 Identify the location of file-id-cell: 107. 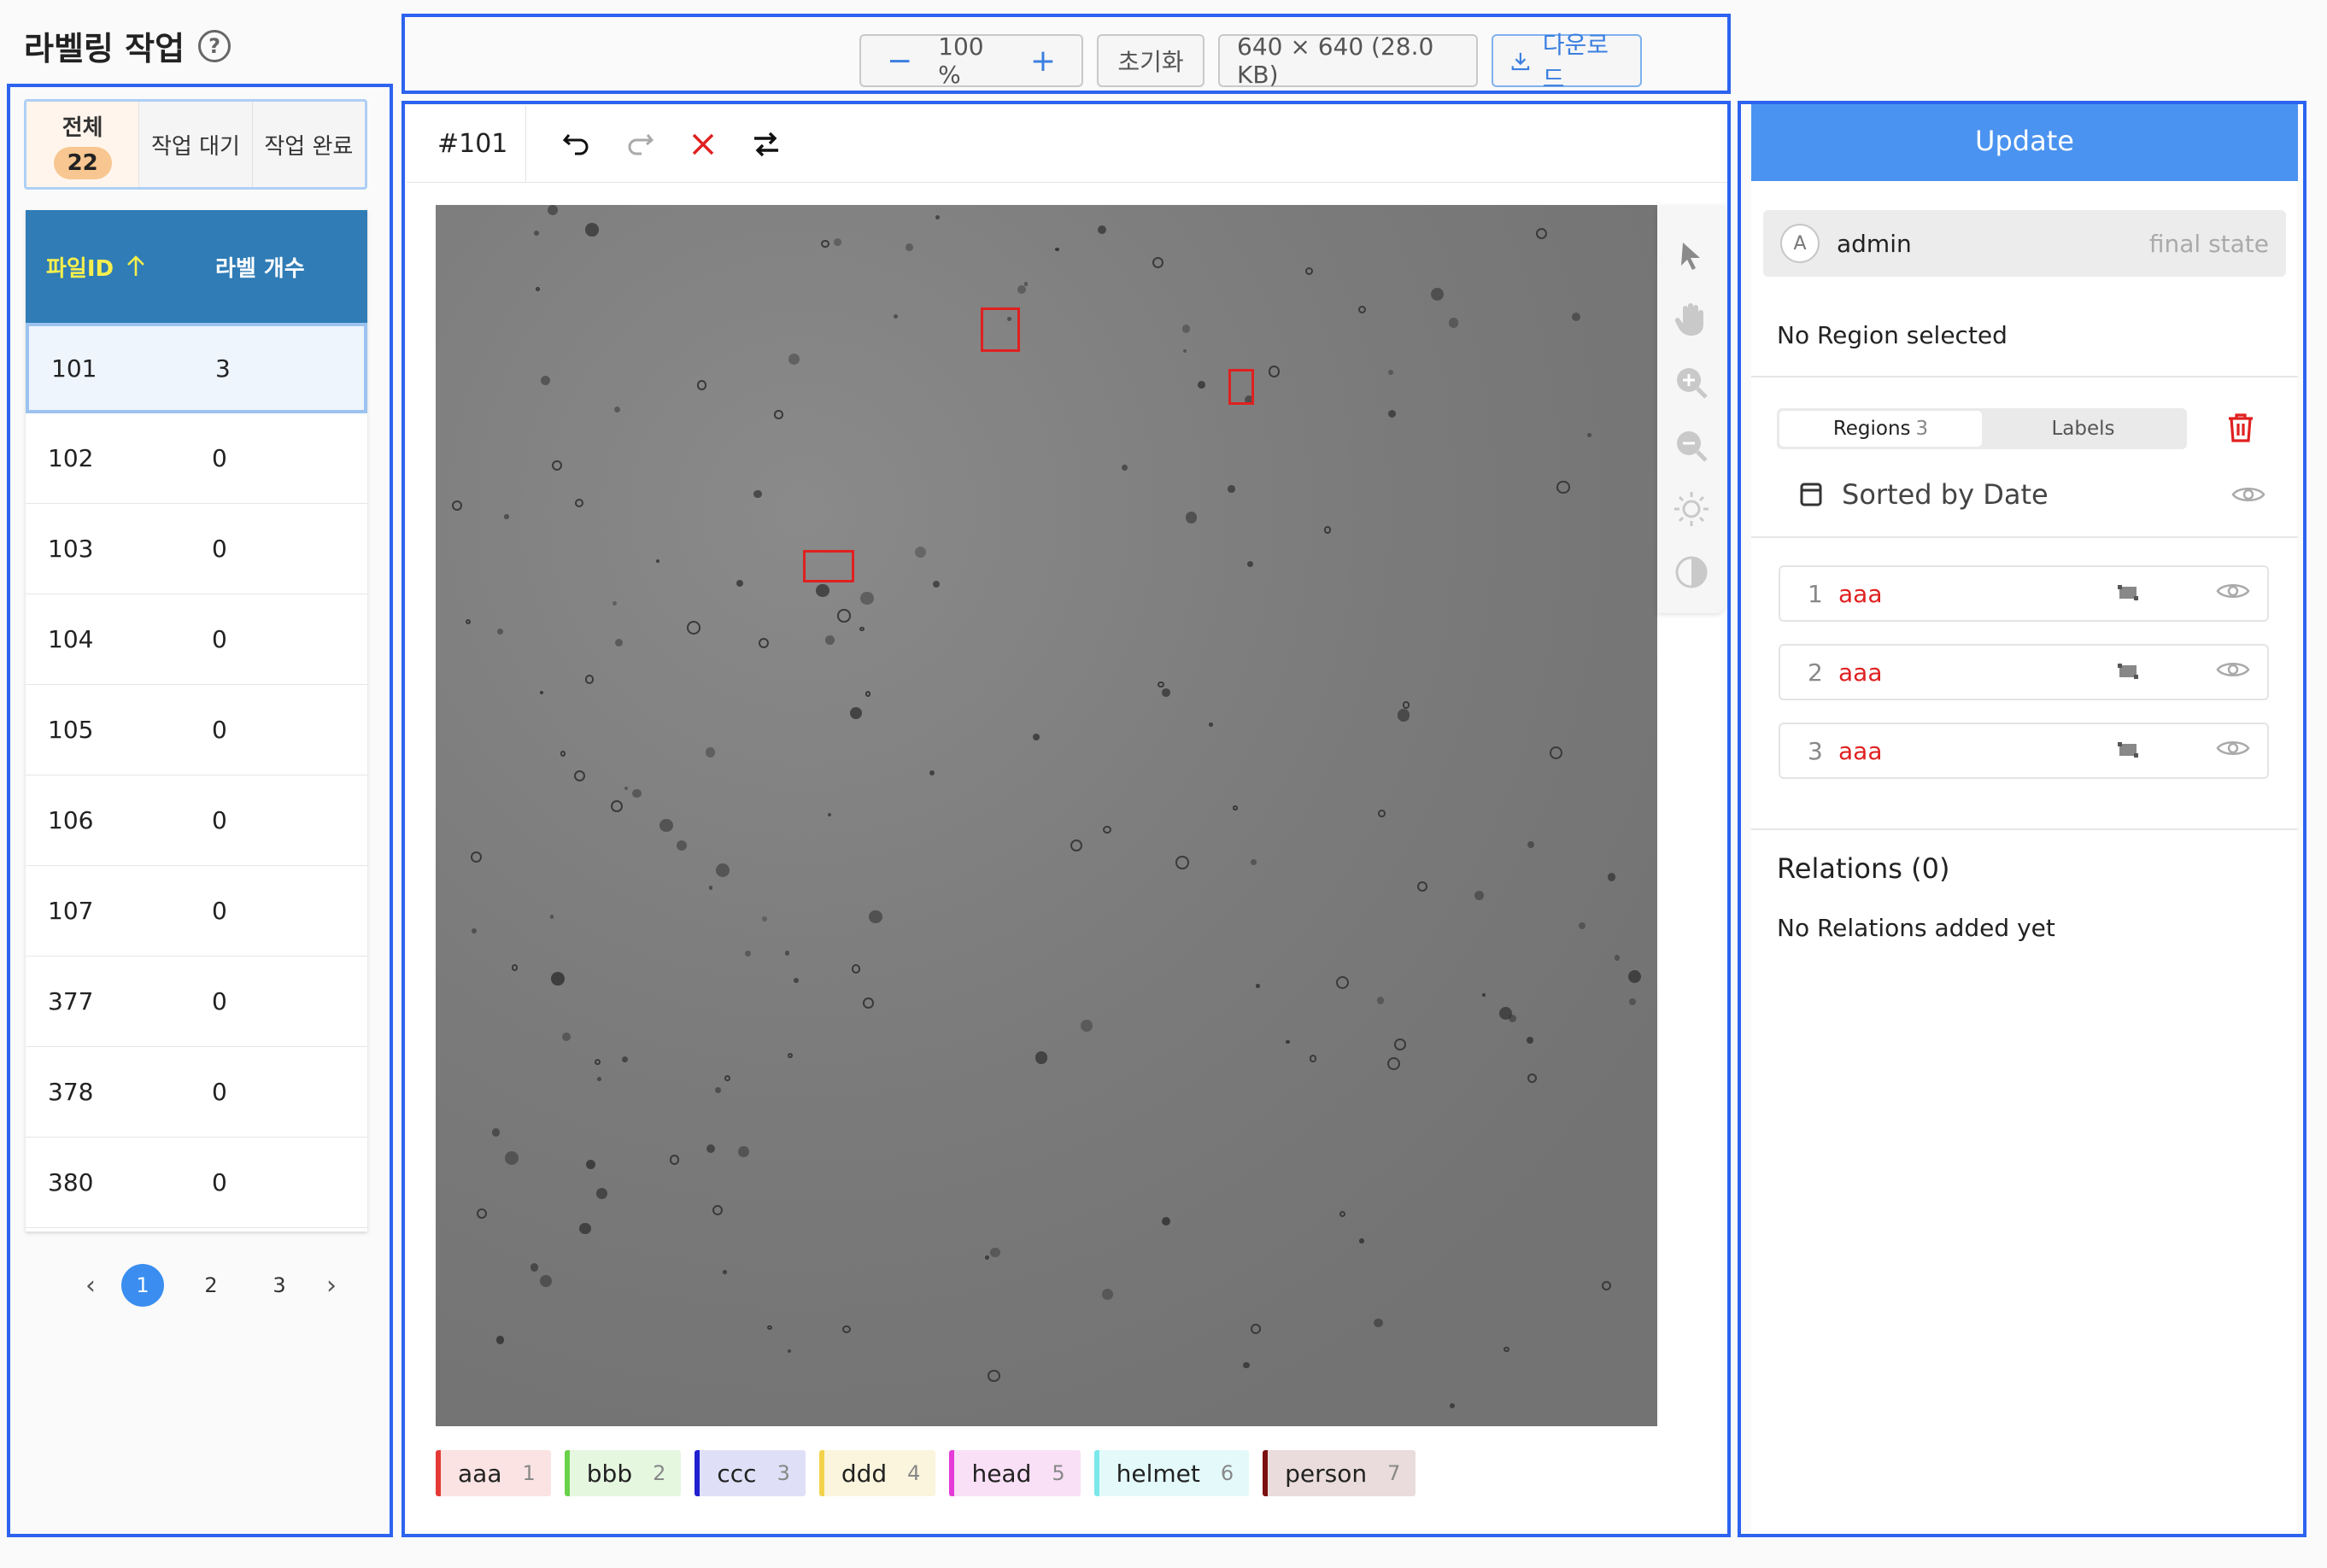
(71, 911).